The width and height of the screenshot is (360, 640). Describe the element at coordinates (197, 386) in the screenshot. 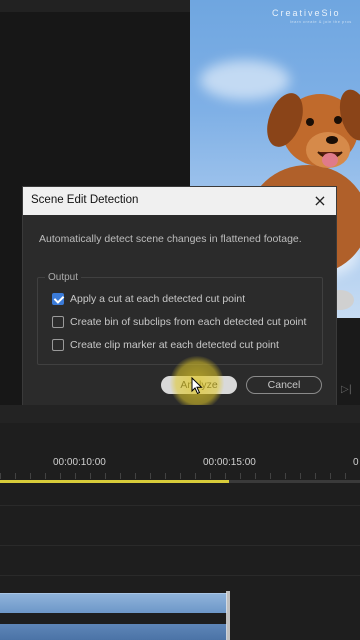

I see `mouse-pointer-icon` at that location.